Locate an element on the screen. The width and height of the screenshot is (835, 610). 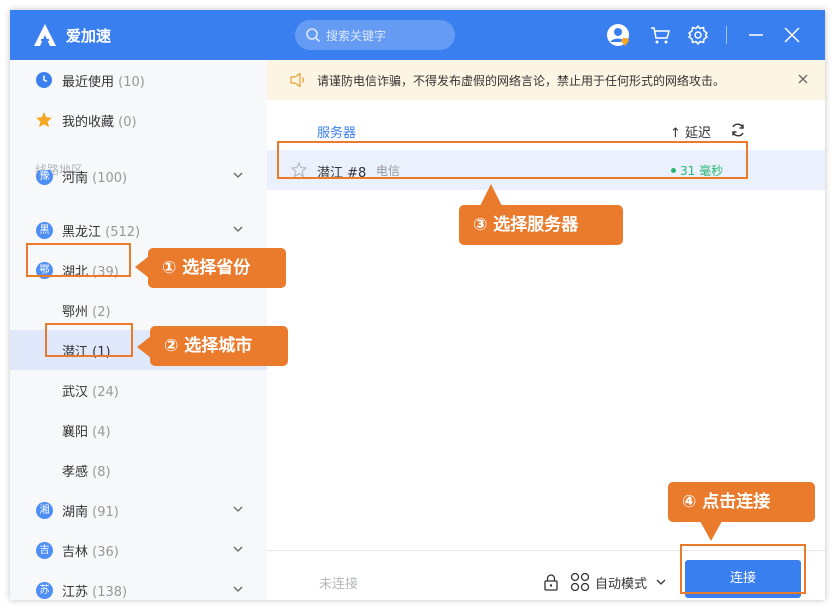
titlebar-divider is located at coordinates (726, 35).